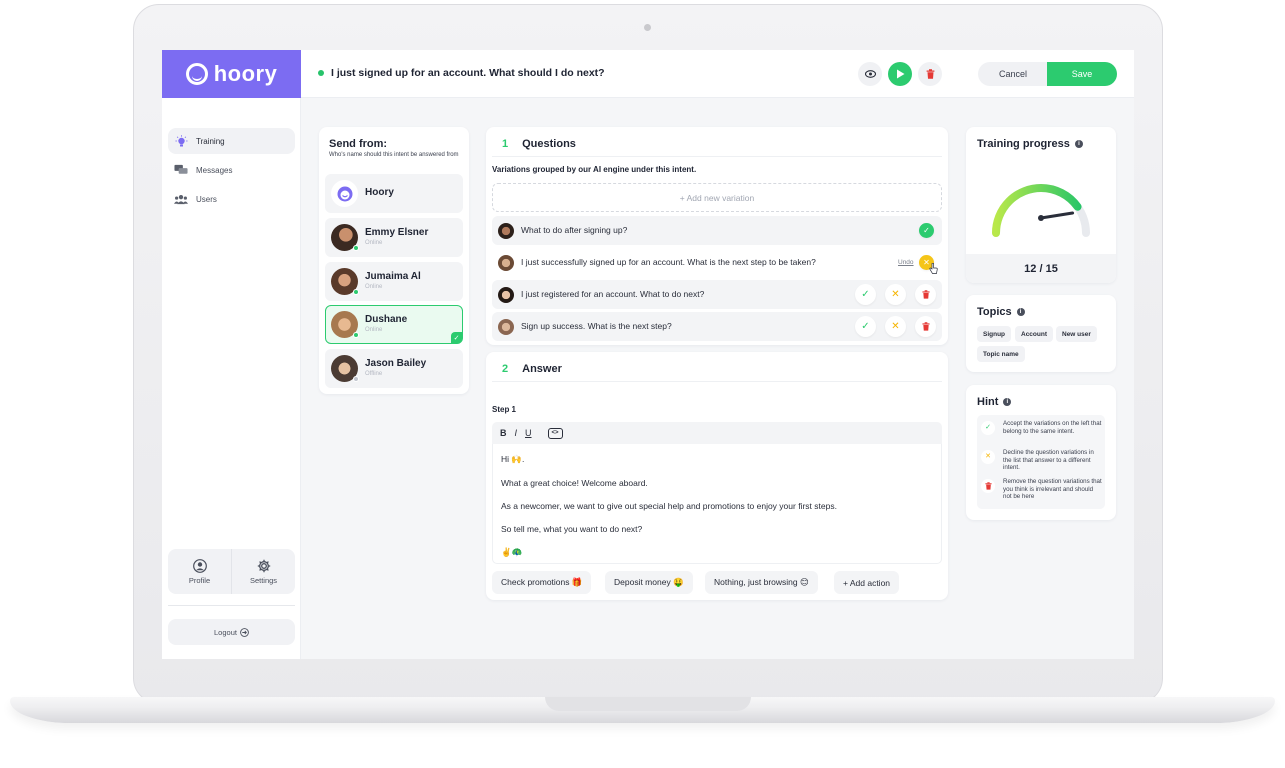 This screenshot has width=1285, height=768. I want to click on sidebar-item-training: Training, so click(231, 141).